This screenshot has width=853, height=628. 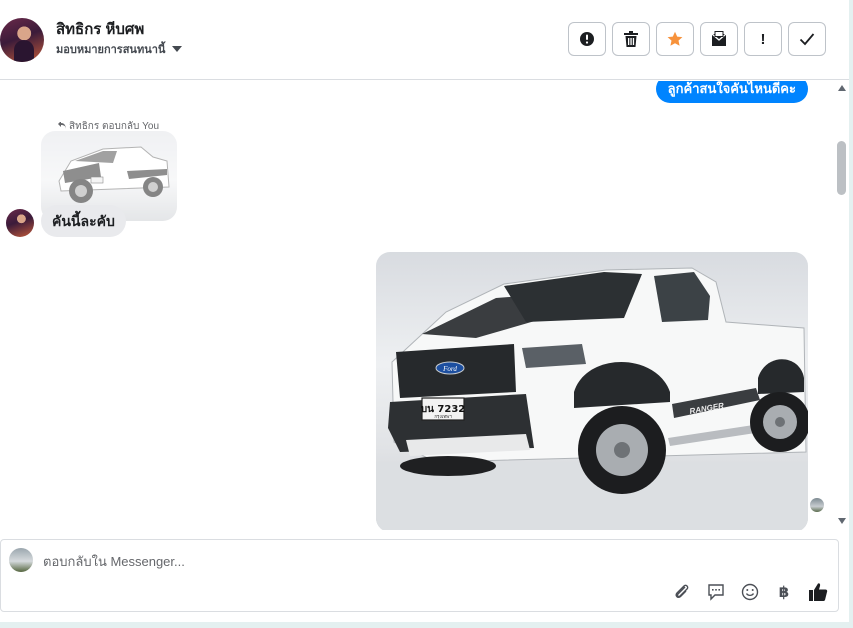 I want to click on thread-scrollbar, so click(x=842, y=305).